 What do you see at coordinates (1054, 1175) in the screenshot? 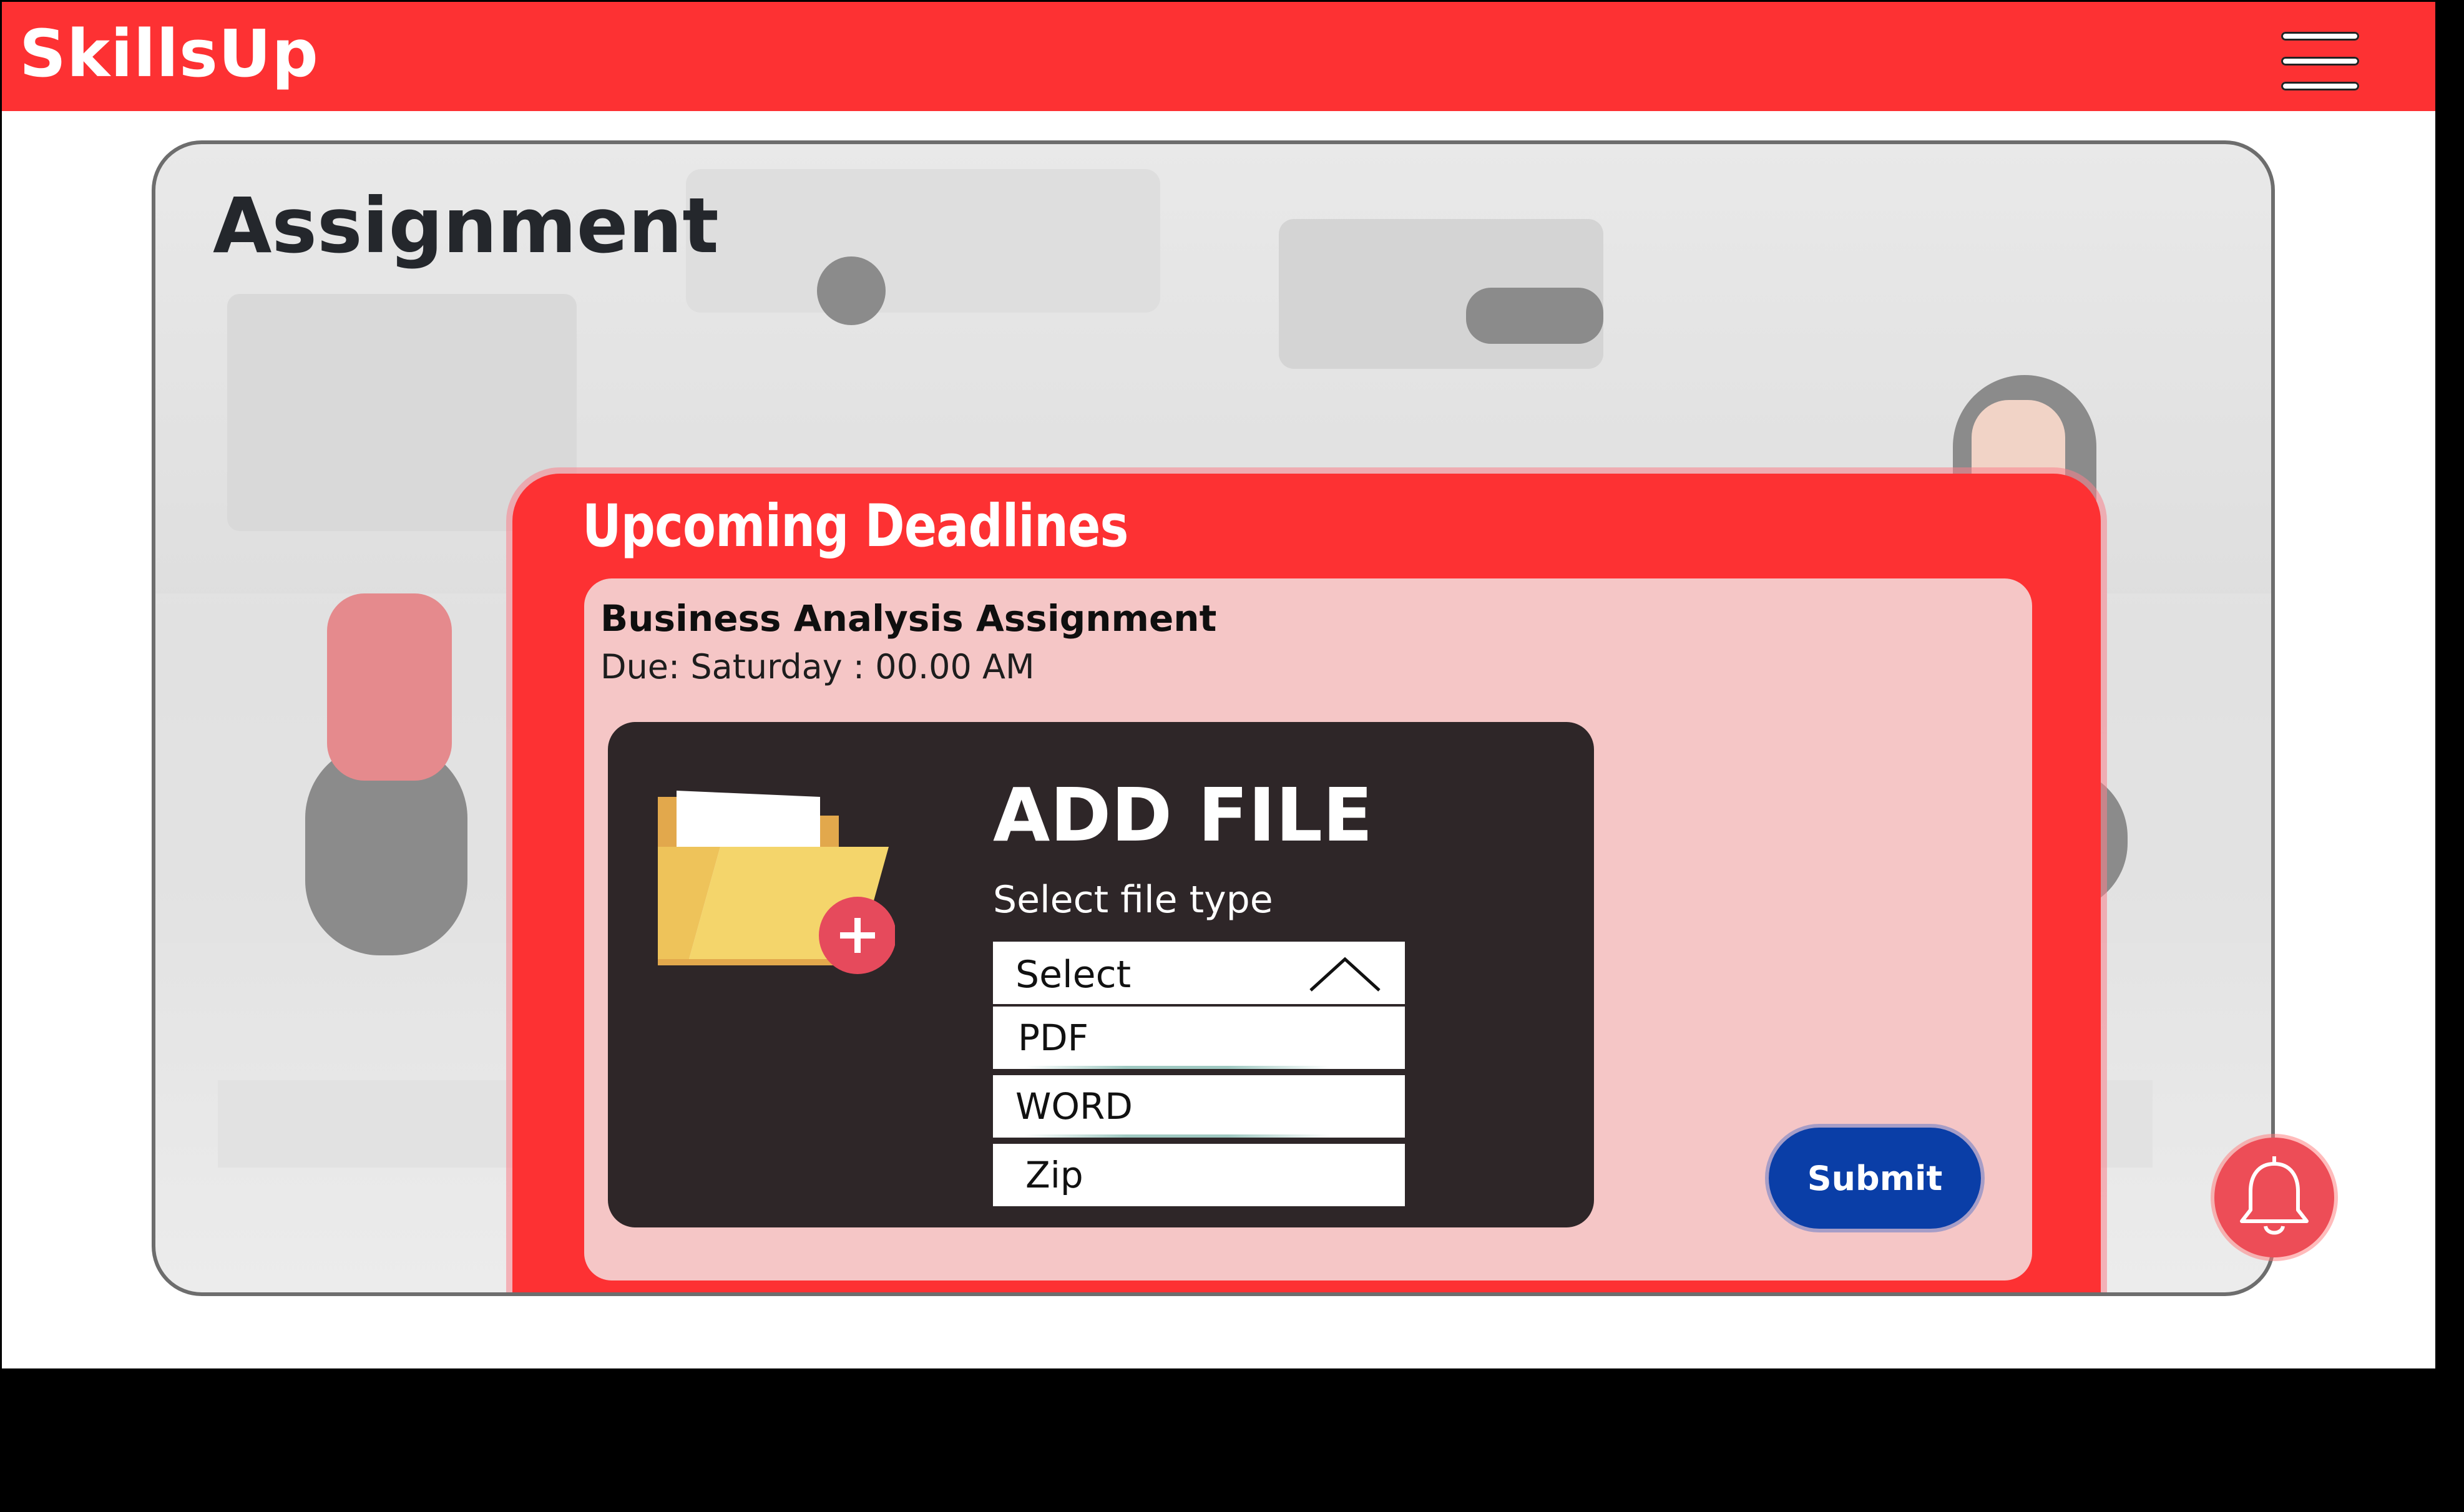
I see `option-label: Zip` at bounding box center [1054, 1175].